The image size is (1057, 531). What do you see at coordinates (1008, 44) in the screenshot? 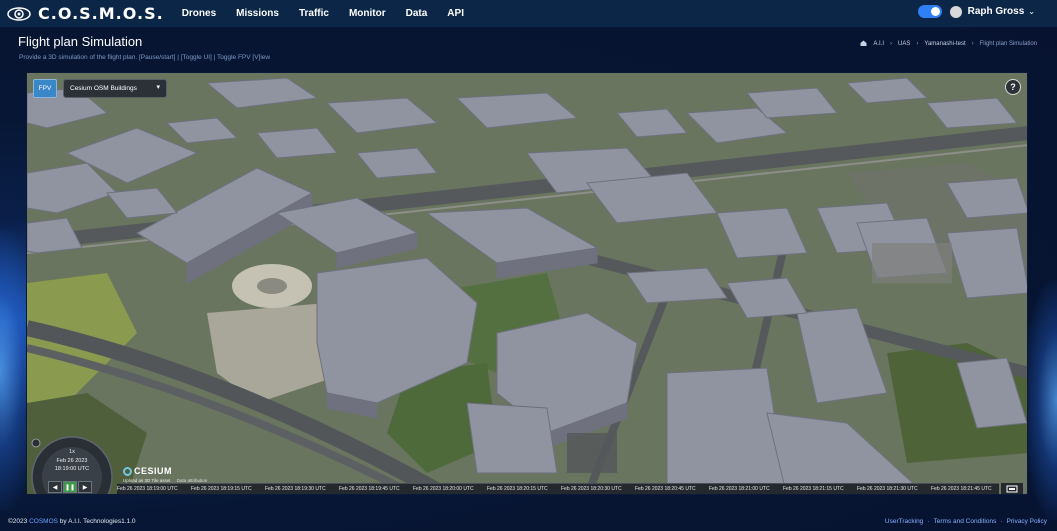
I see `breadcrumb-item-current: Flight plan Simulation` at bounding box center [1008, 44].